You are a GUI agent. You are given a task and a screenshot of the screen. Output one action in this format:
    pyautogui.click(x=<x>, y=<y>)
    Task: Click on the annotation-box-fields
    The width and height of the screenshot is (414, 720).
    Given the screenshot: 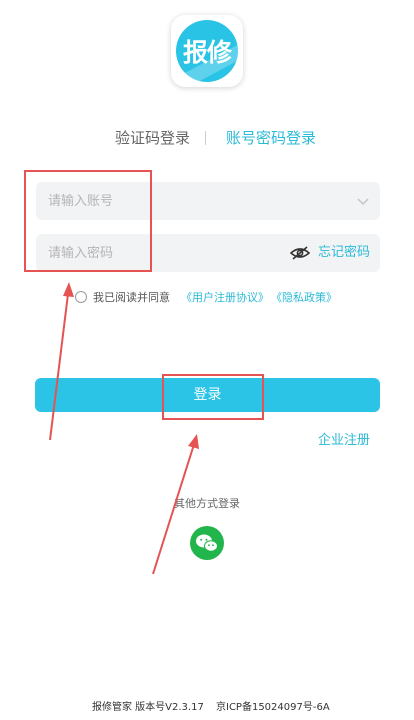 What is the action you would take?
    pyautogui.click(x=88, y=221)
    